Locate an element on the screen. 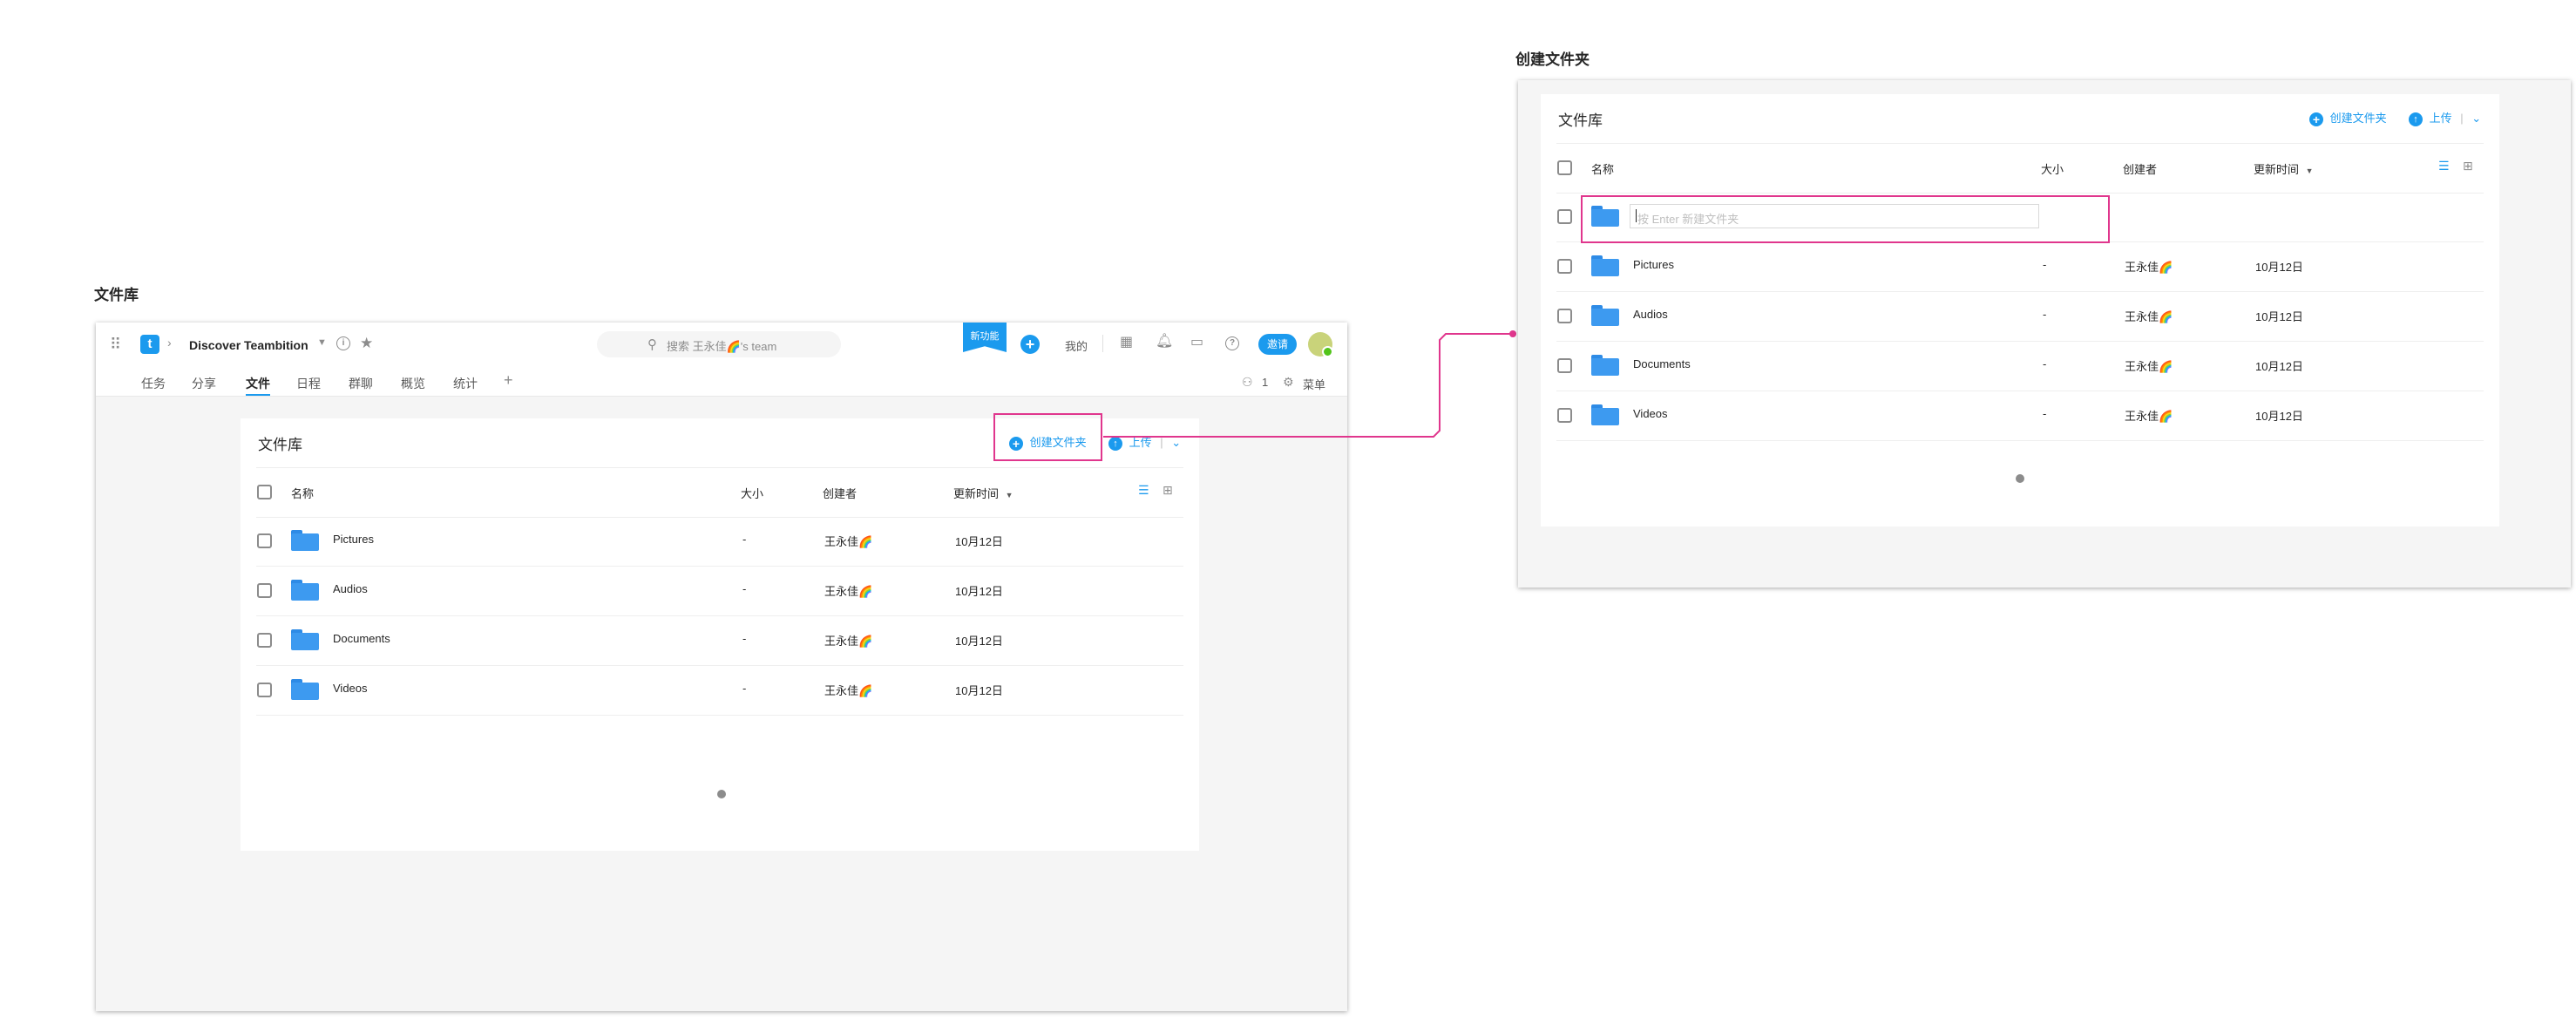  upload-button: ↑ 上传 | ⌄ is located at coordinates (2445, 117).